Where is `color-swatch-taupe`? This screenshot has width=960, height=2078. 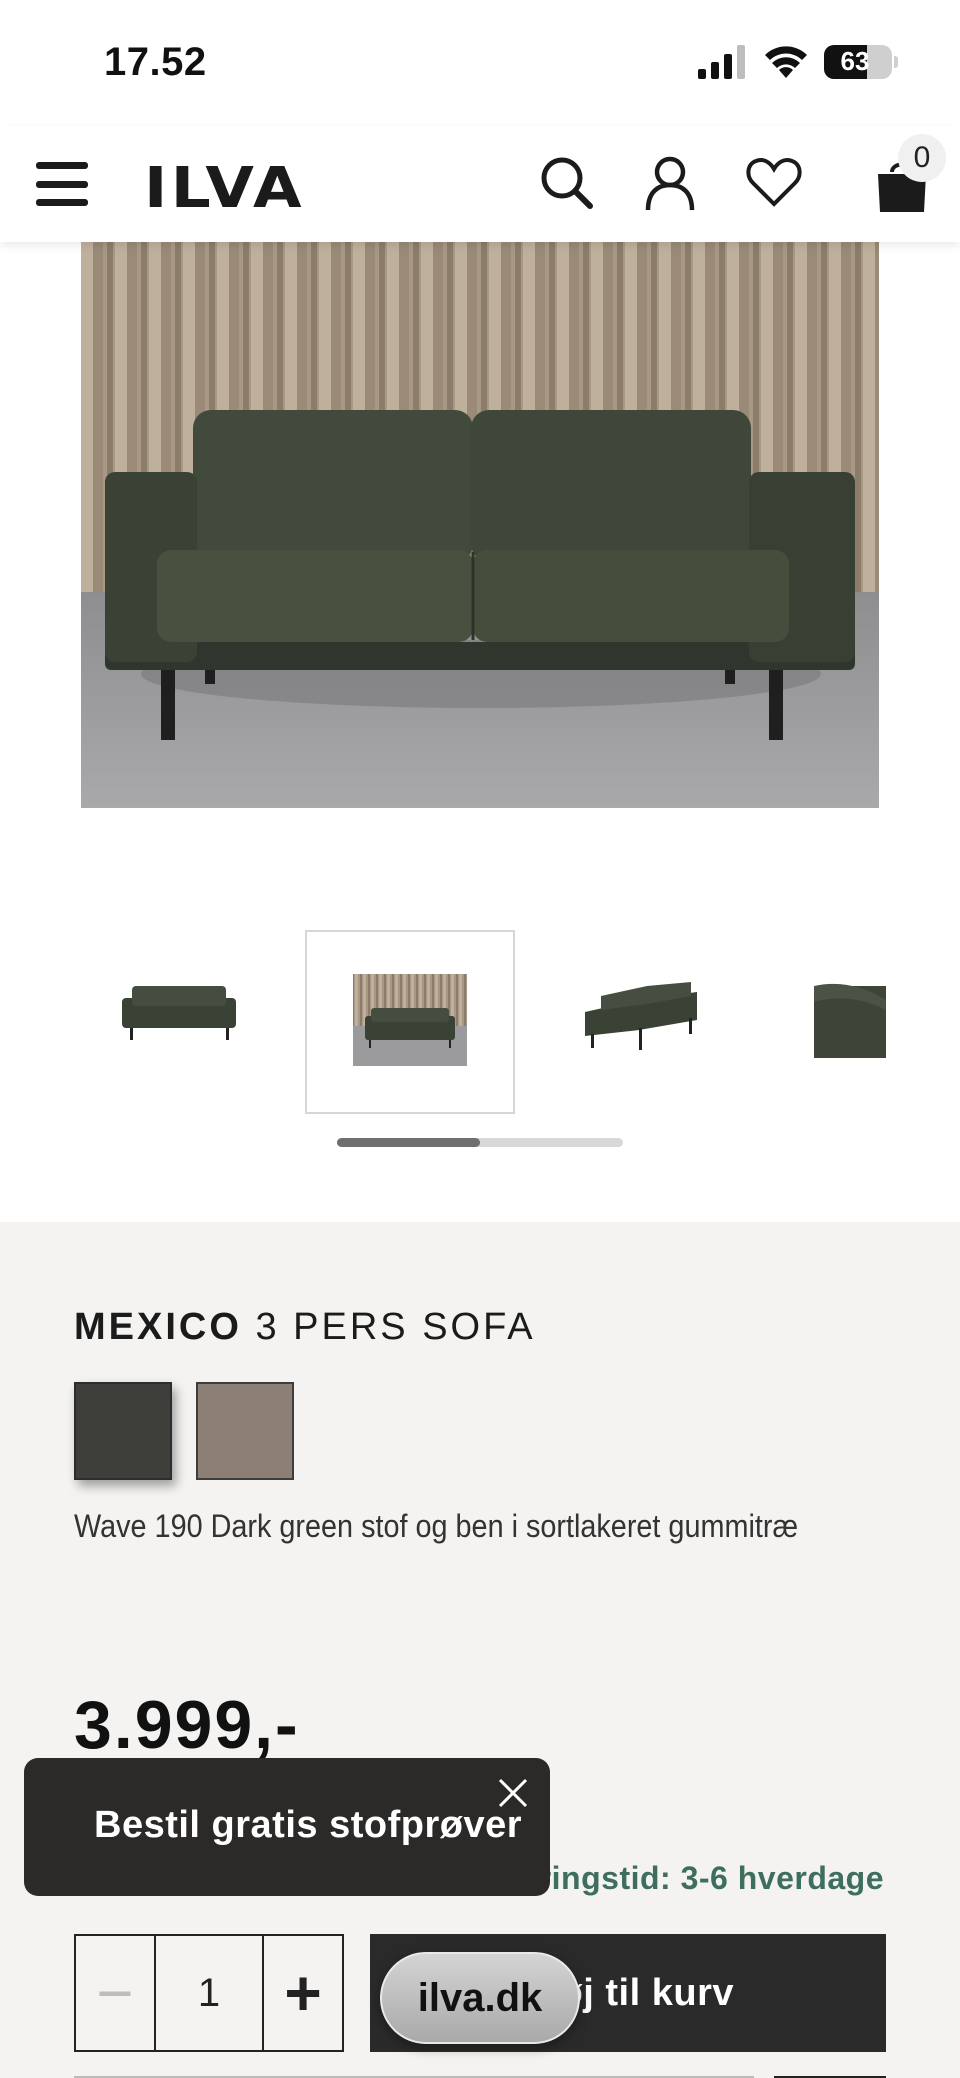
color-swatch-taupe is located at coordinates (245, 1431).